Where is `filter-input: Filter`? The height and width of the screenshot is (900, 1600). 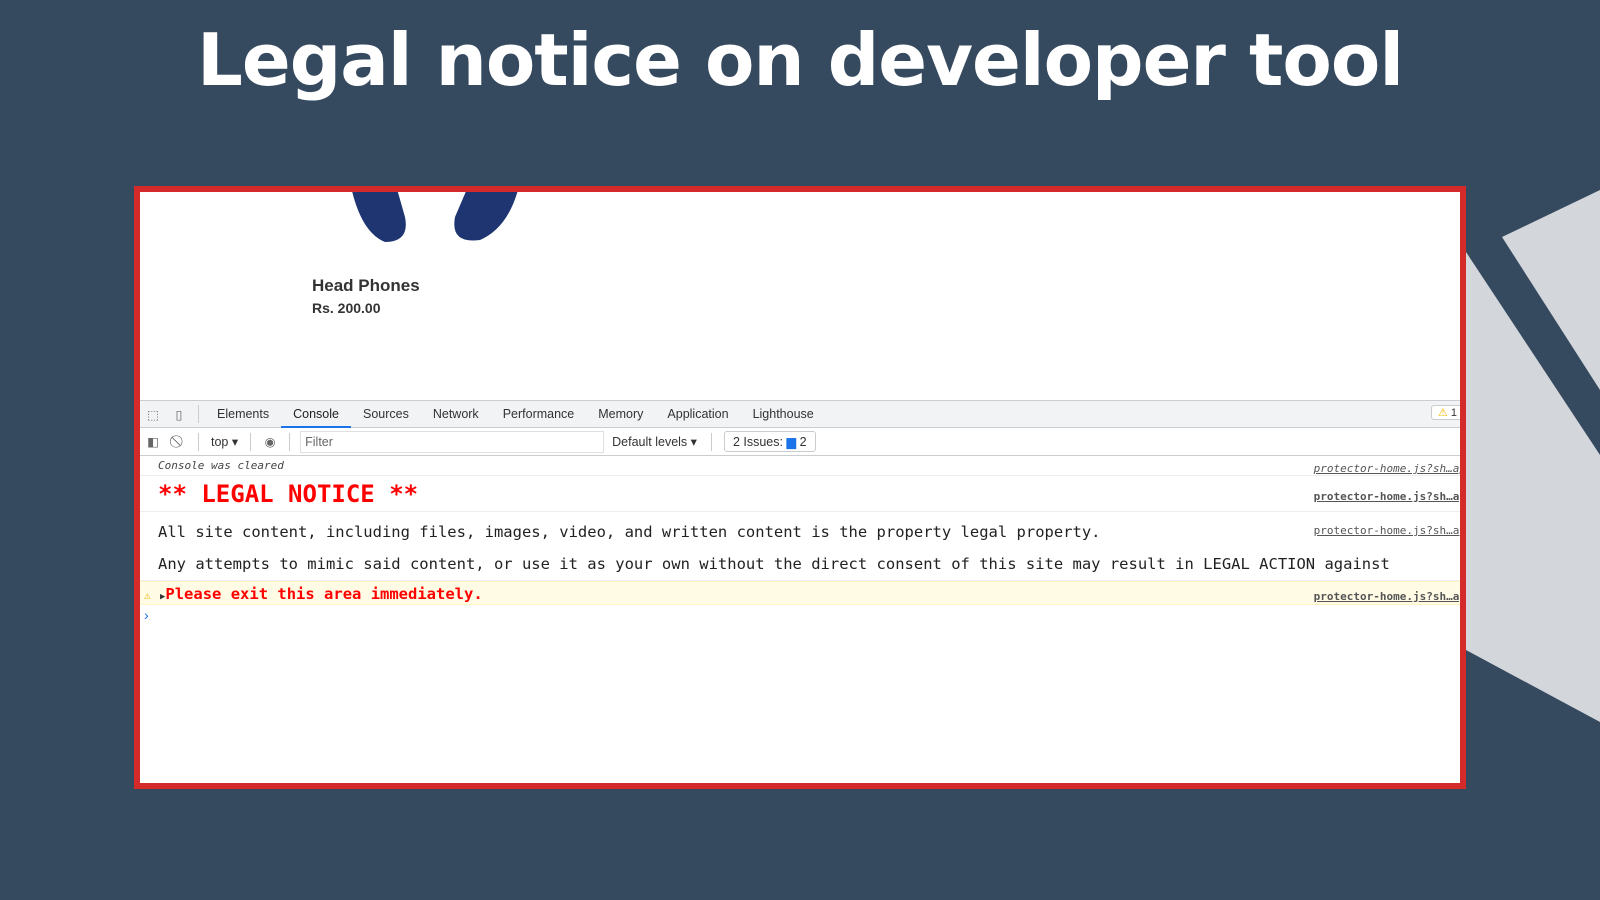 filter-input: Filter is located at coordinates (452, 441).